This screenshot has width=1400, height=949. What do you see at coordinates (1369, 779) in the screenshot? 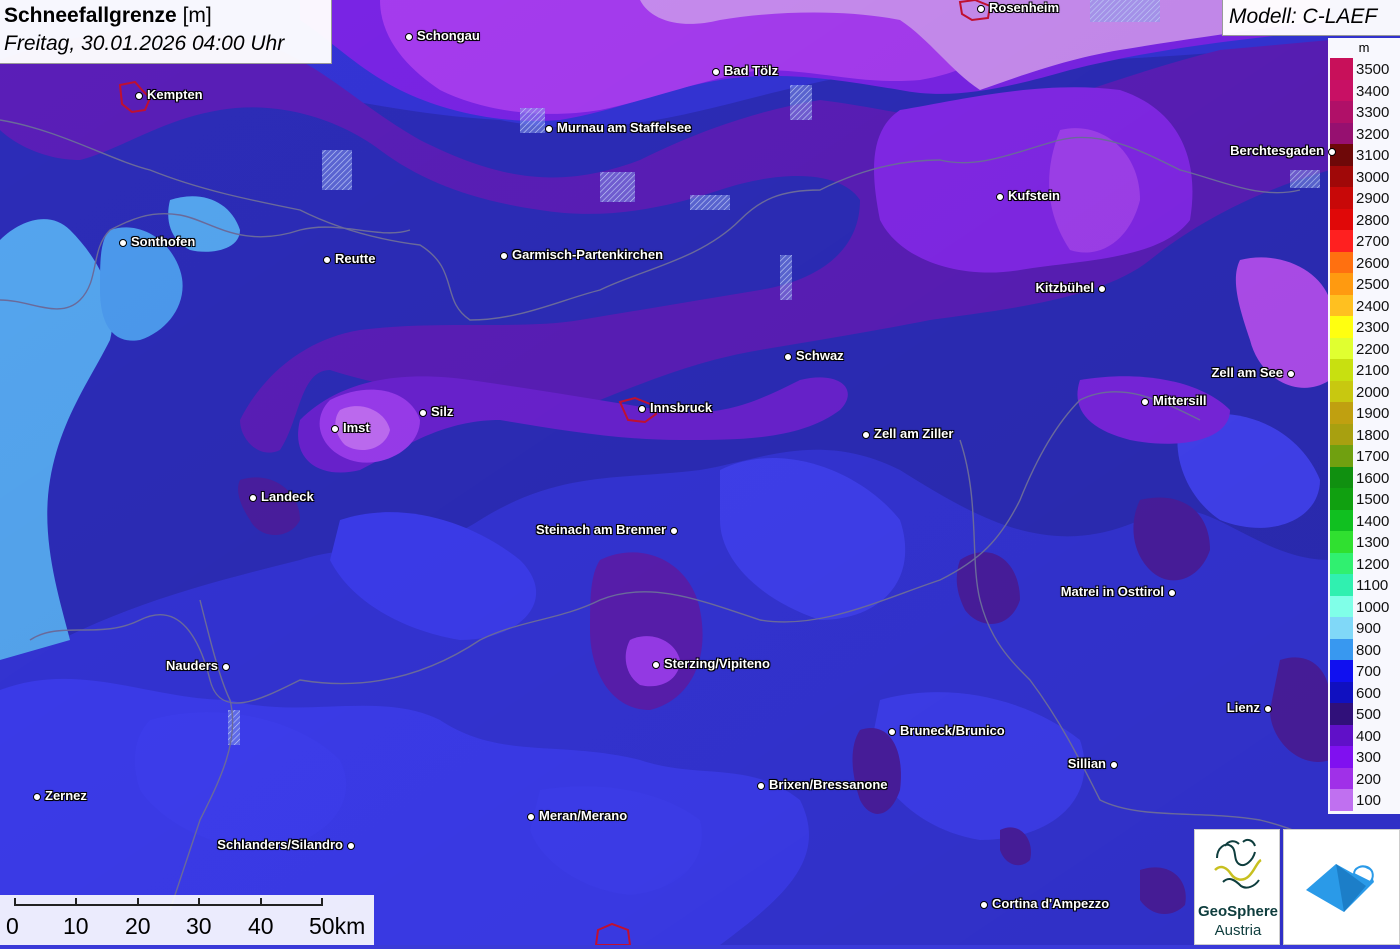
I see `legend-label: 200` at bounding box center [1369, 779].